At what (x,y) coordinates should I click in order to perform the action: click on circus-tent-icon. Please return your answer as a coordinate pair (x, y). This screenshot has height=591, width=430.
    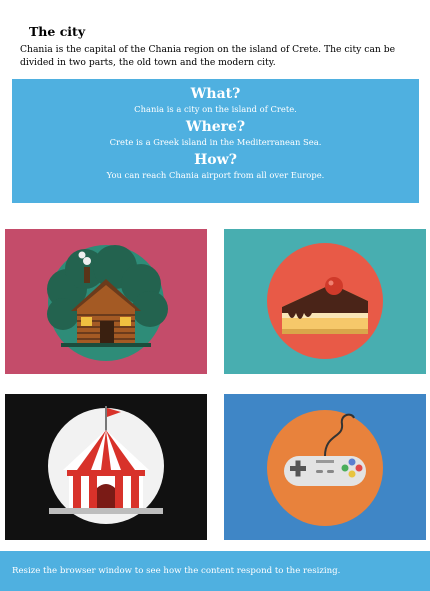
    Looking at the image, I should click on (106, 465).